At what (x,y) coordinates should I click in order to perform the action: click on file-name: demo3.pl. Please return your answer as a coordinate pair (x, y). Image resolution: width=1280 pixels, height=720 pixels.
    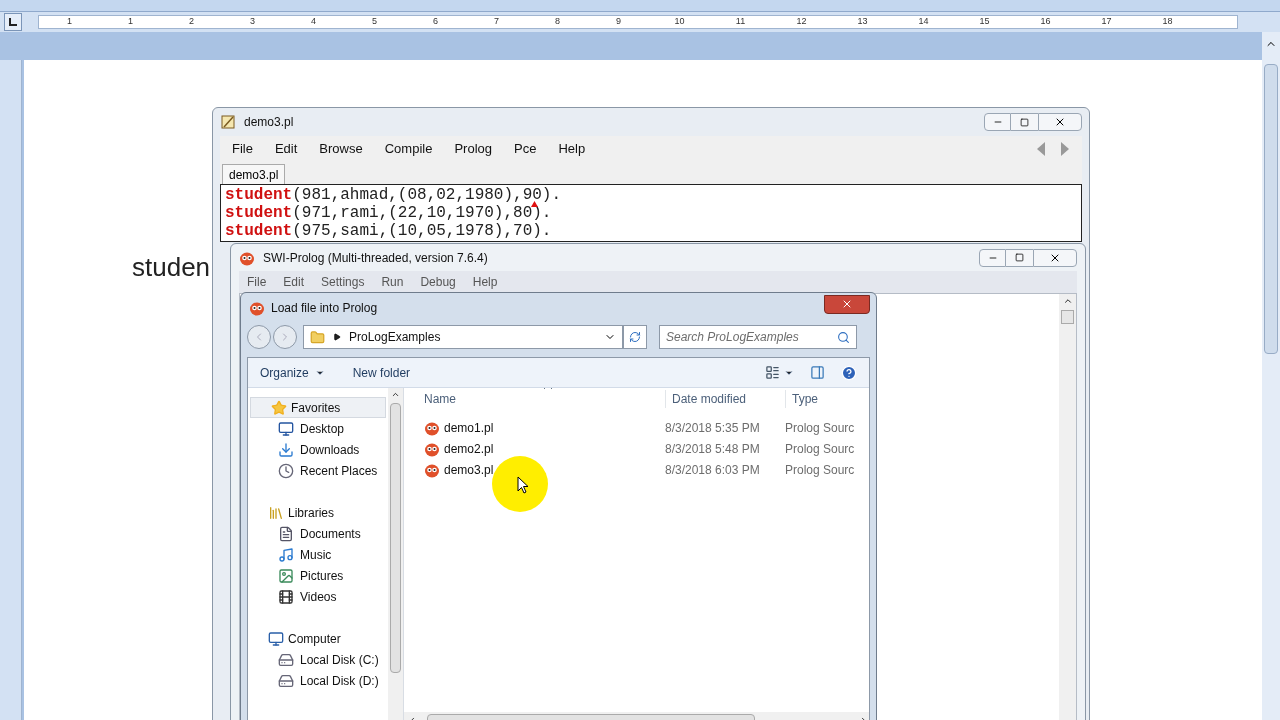
    Looking at the image, I should click on (469, 470).